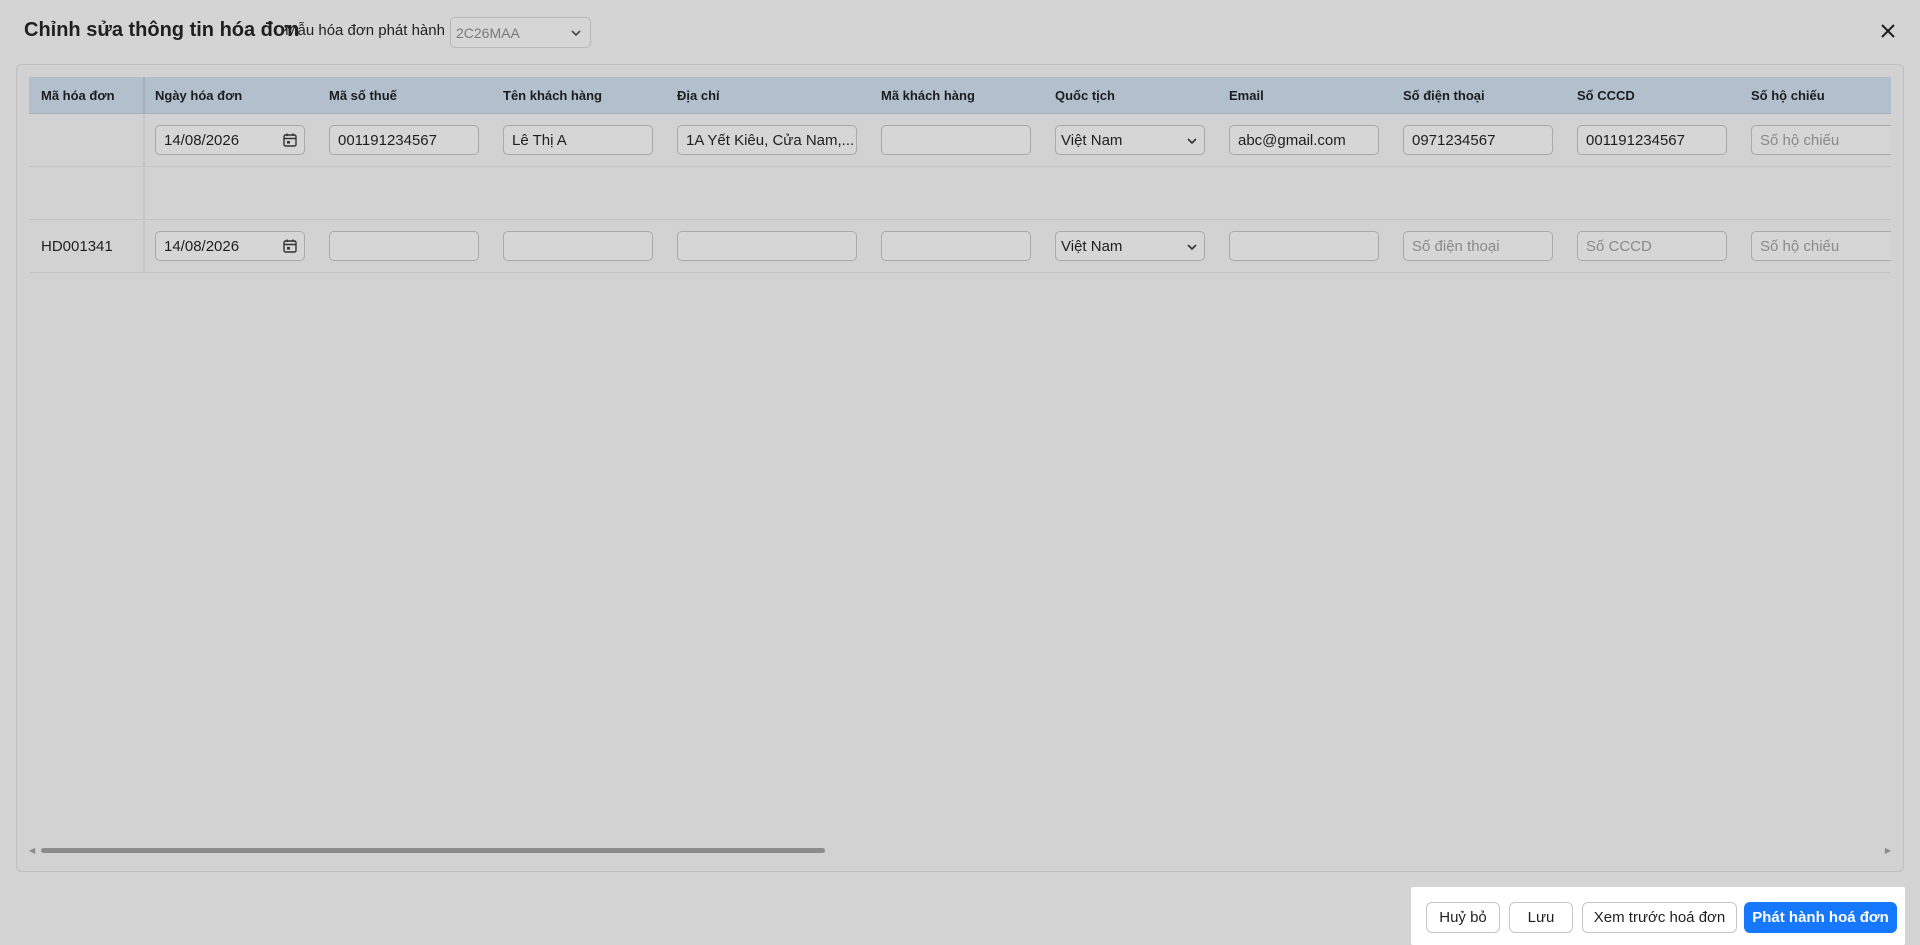  I want to click on email-input, so click(1304, 246).